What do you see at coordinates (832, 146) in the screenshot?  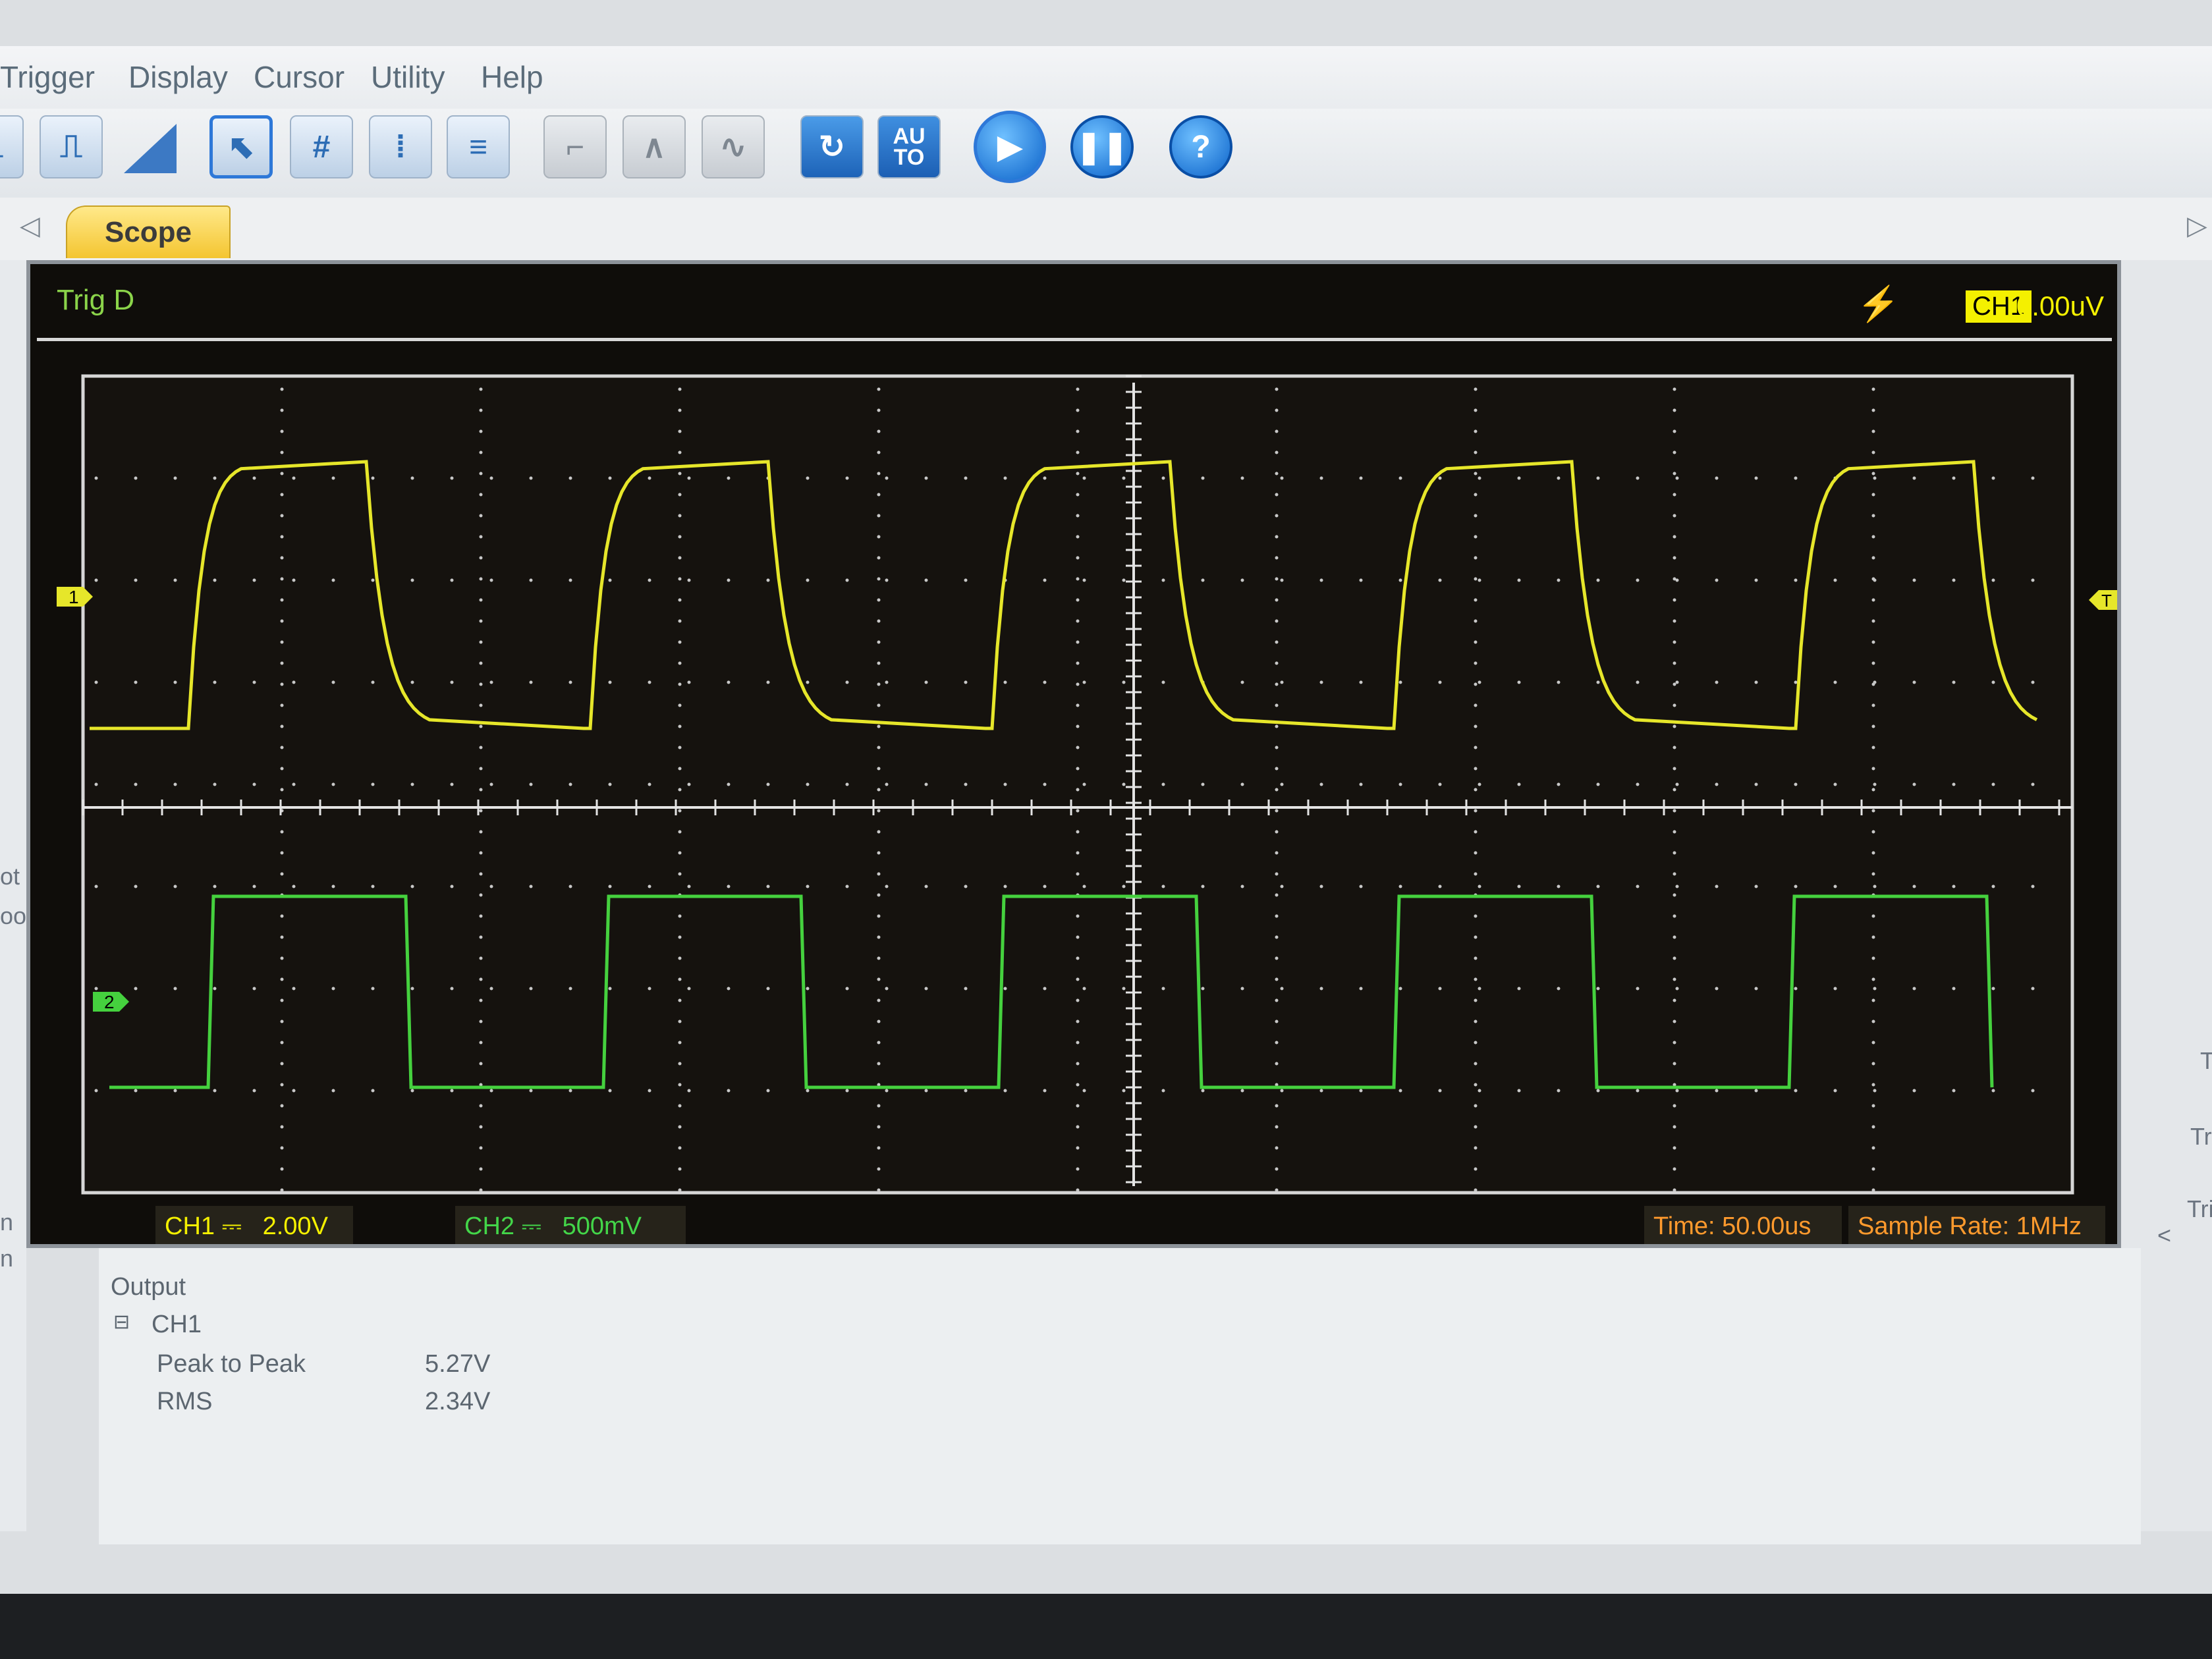 I see `refresh-icon: ↻` at bounding box center [832, 146].